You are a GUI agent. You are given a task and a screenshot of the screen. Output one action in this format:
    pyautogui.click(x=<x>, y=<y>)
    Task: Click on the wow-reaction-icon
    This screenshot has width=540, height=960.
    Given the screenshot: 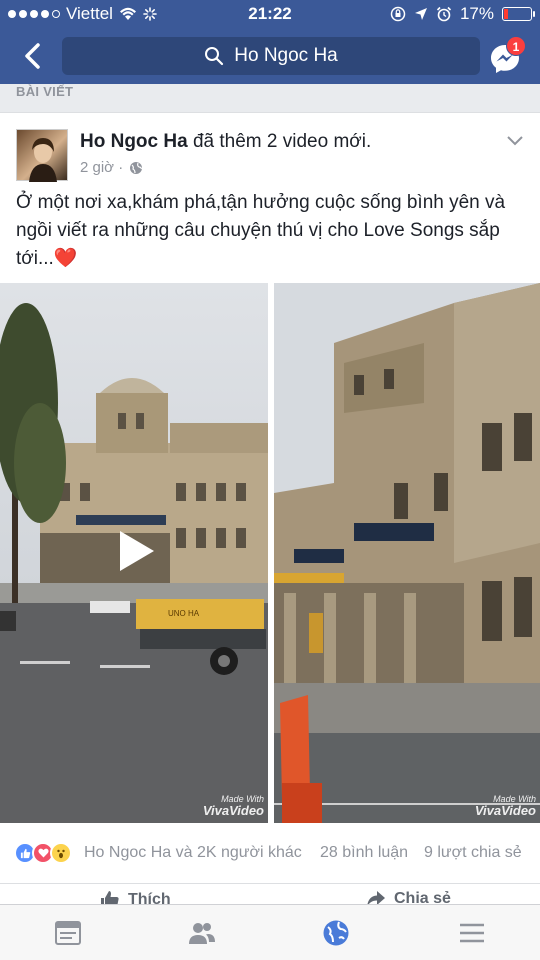 What is the action you would take?
    pyautogui.click(x=61, y=853)
    